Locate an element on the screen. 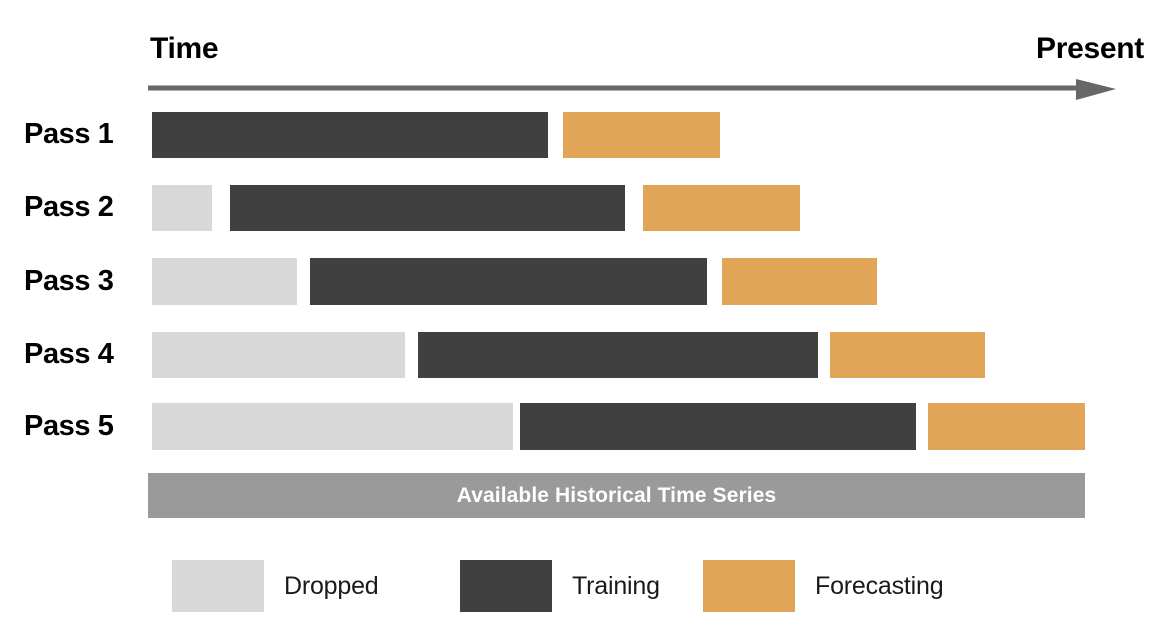  pass-row: Pass 5 is located at coordinates (586, 426).